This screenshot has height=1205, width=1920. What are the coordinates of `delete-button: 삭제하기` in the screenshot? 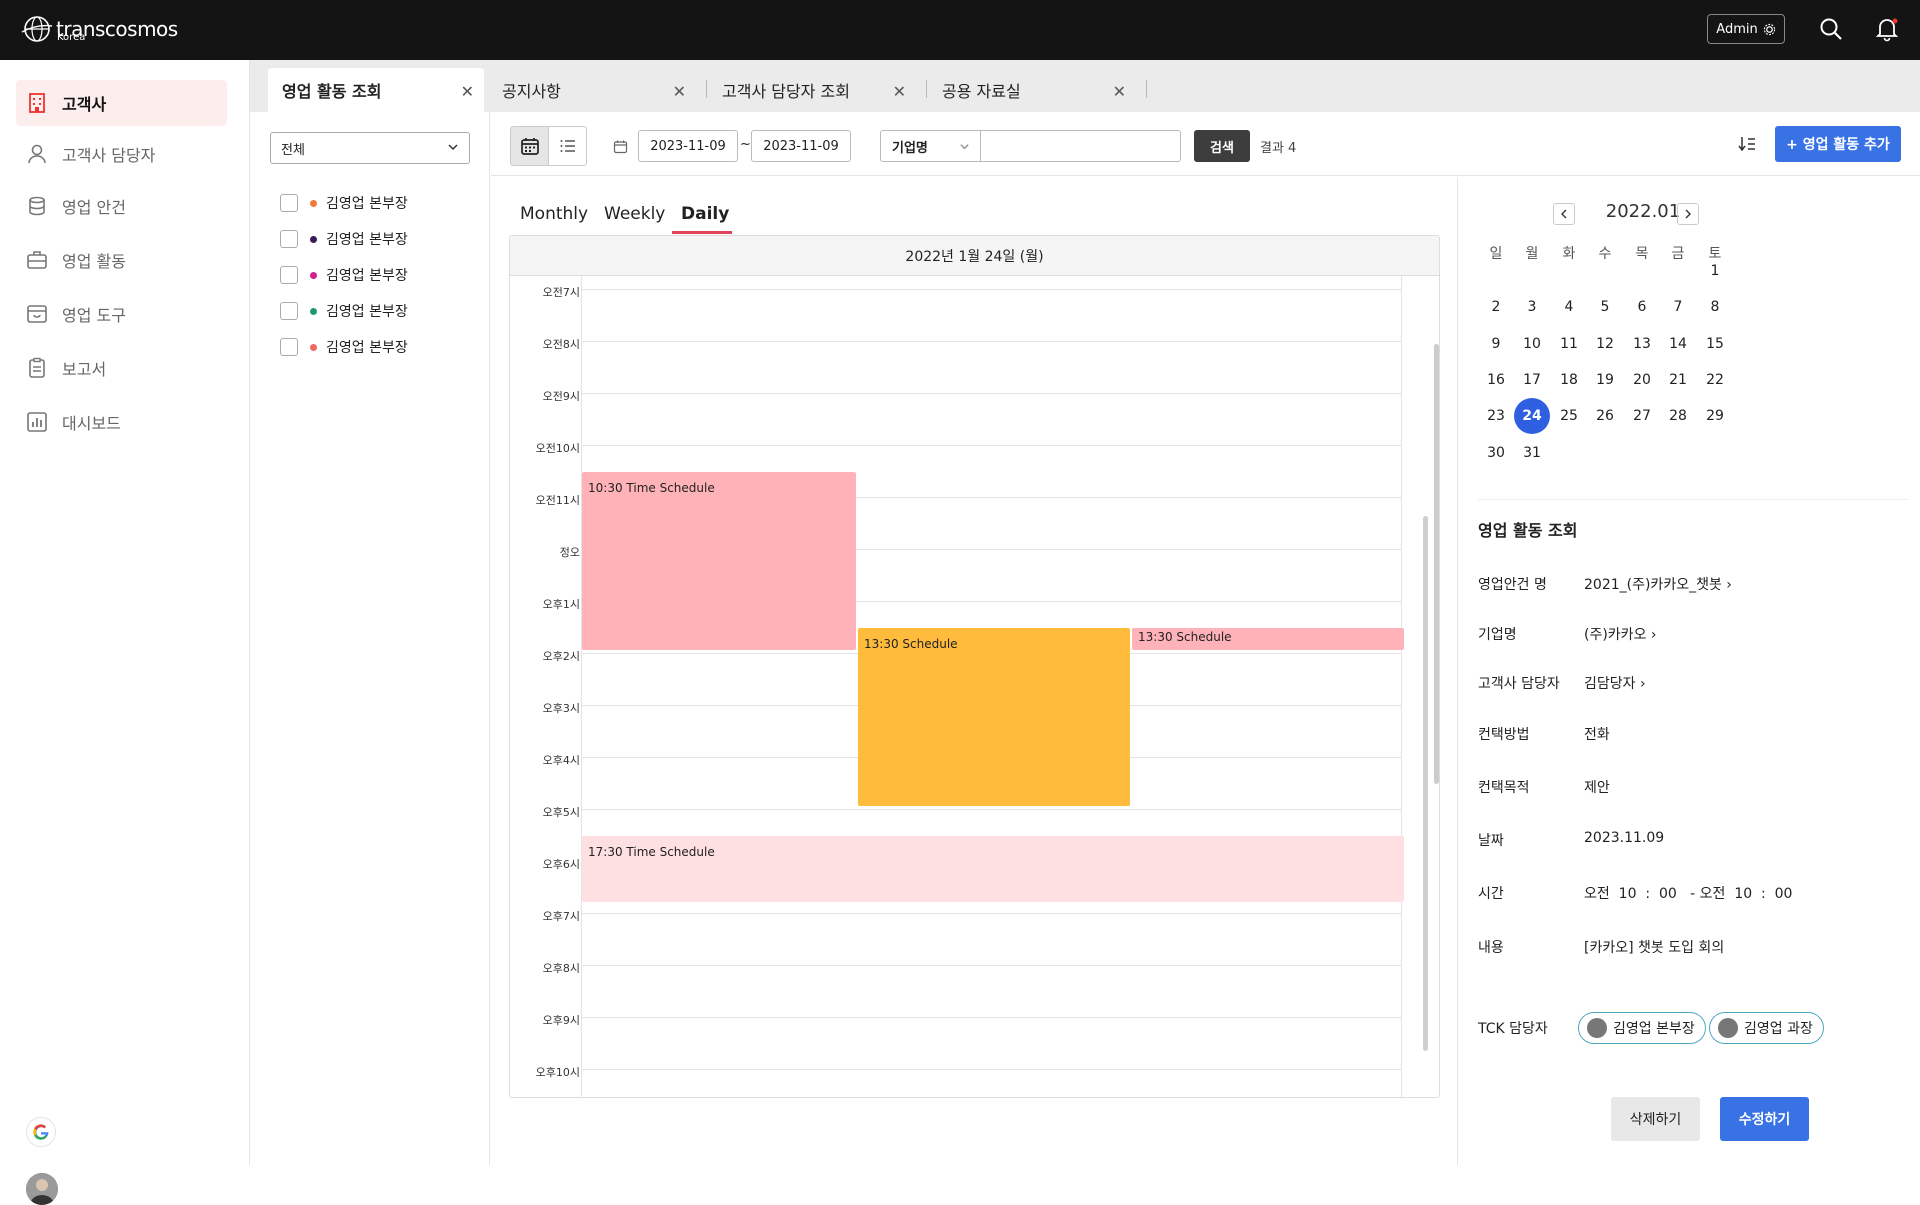 It's located at (1655, 1119).